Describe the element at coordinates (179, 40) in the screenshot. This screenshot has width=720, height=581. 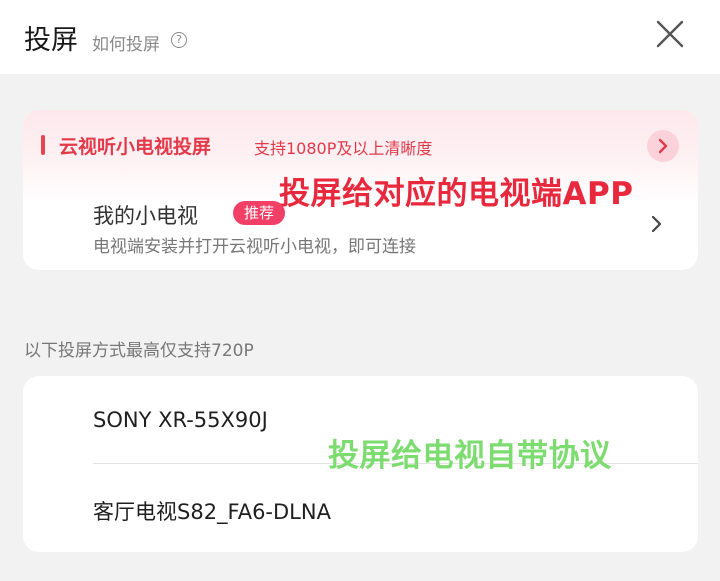
I see `help-icon: ?` at that location.